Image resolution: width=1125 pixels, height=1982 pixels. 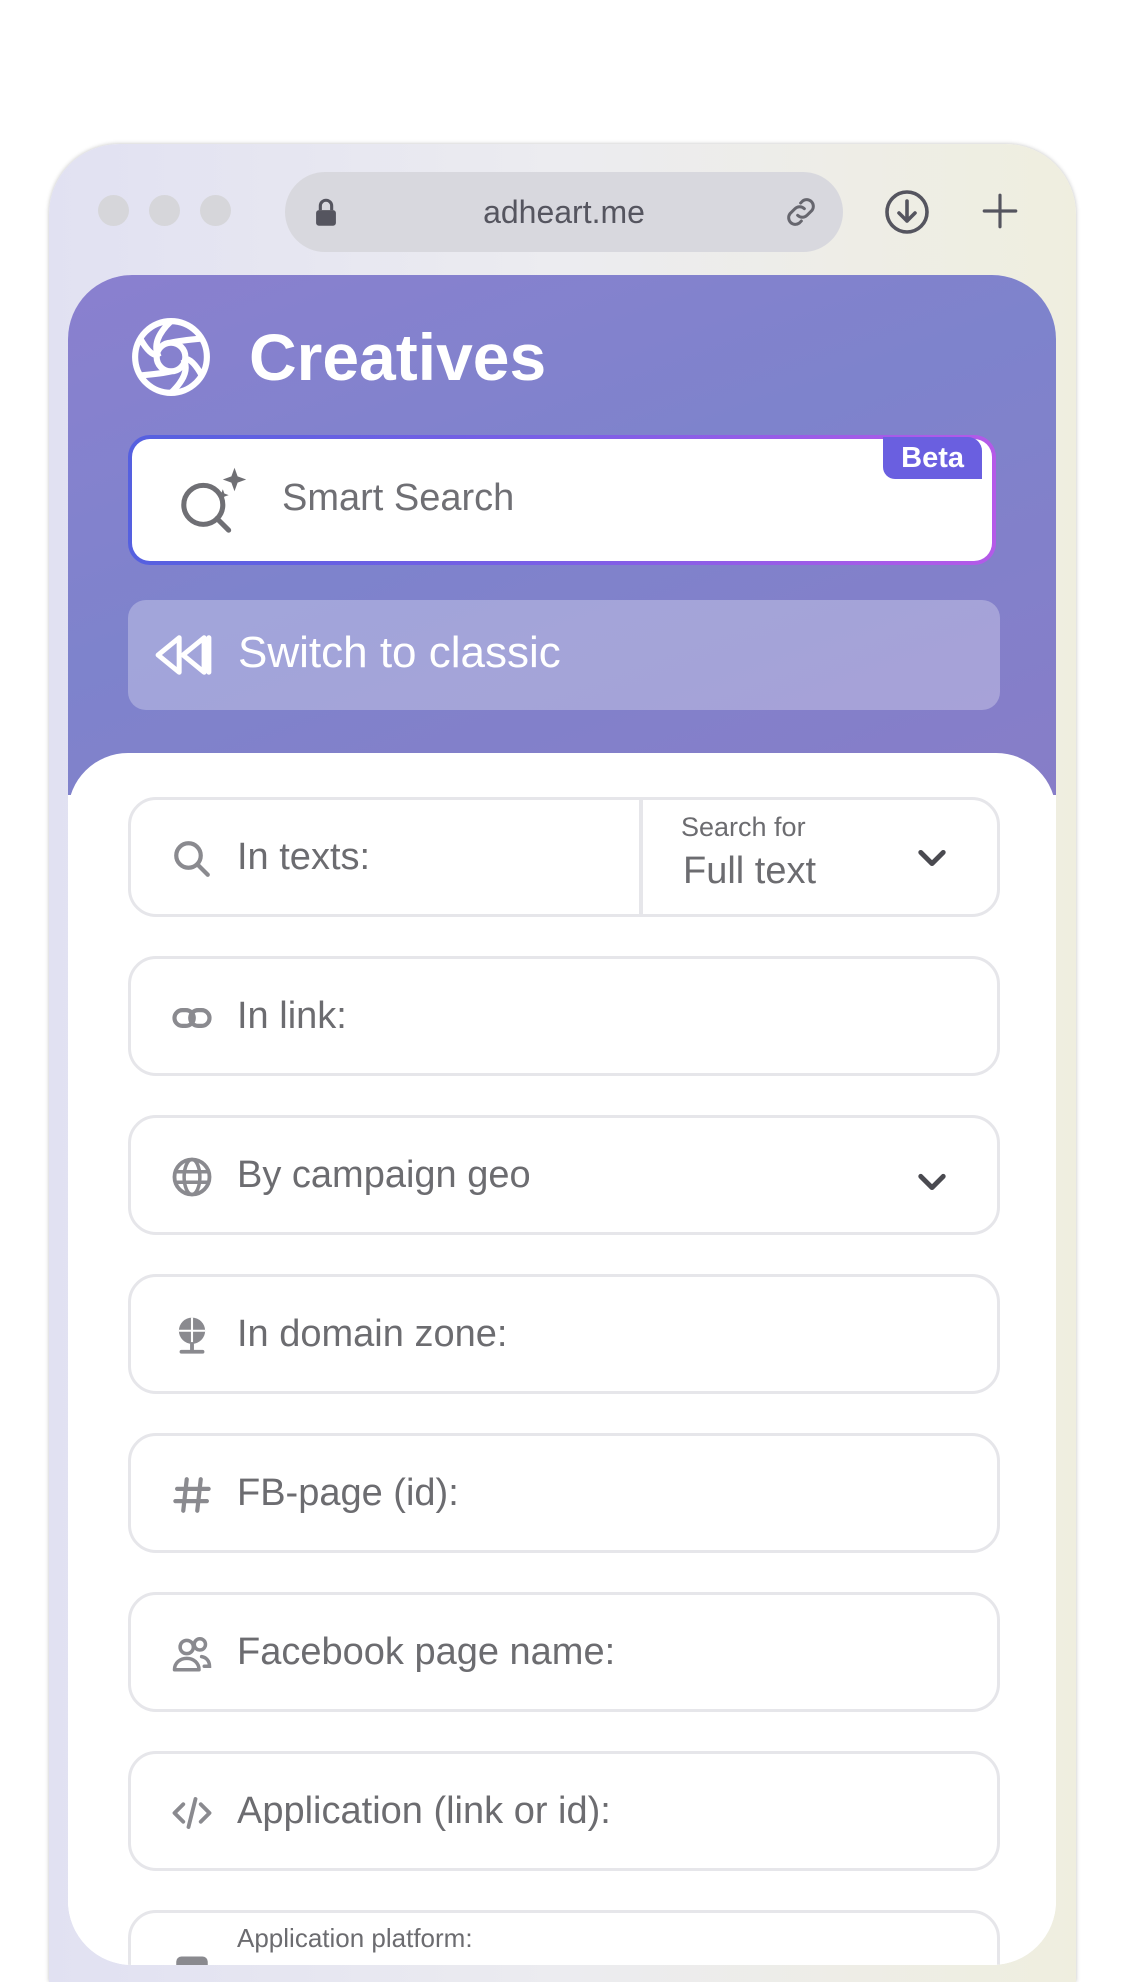 I want to click on in-texts-field: In texts: Search for Full text, so click(x=564, y=857).